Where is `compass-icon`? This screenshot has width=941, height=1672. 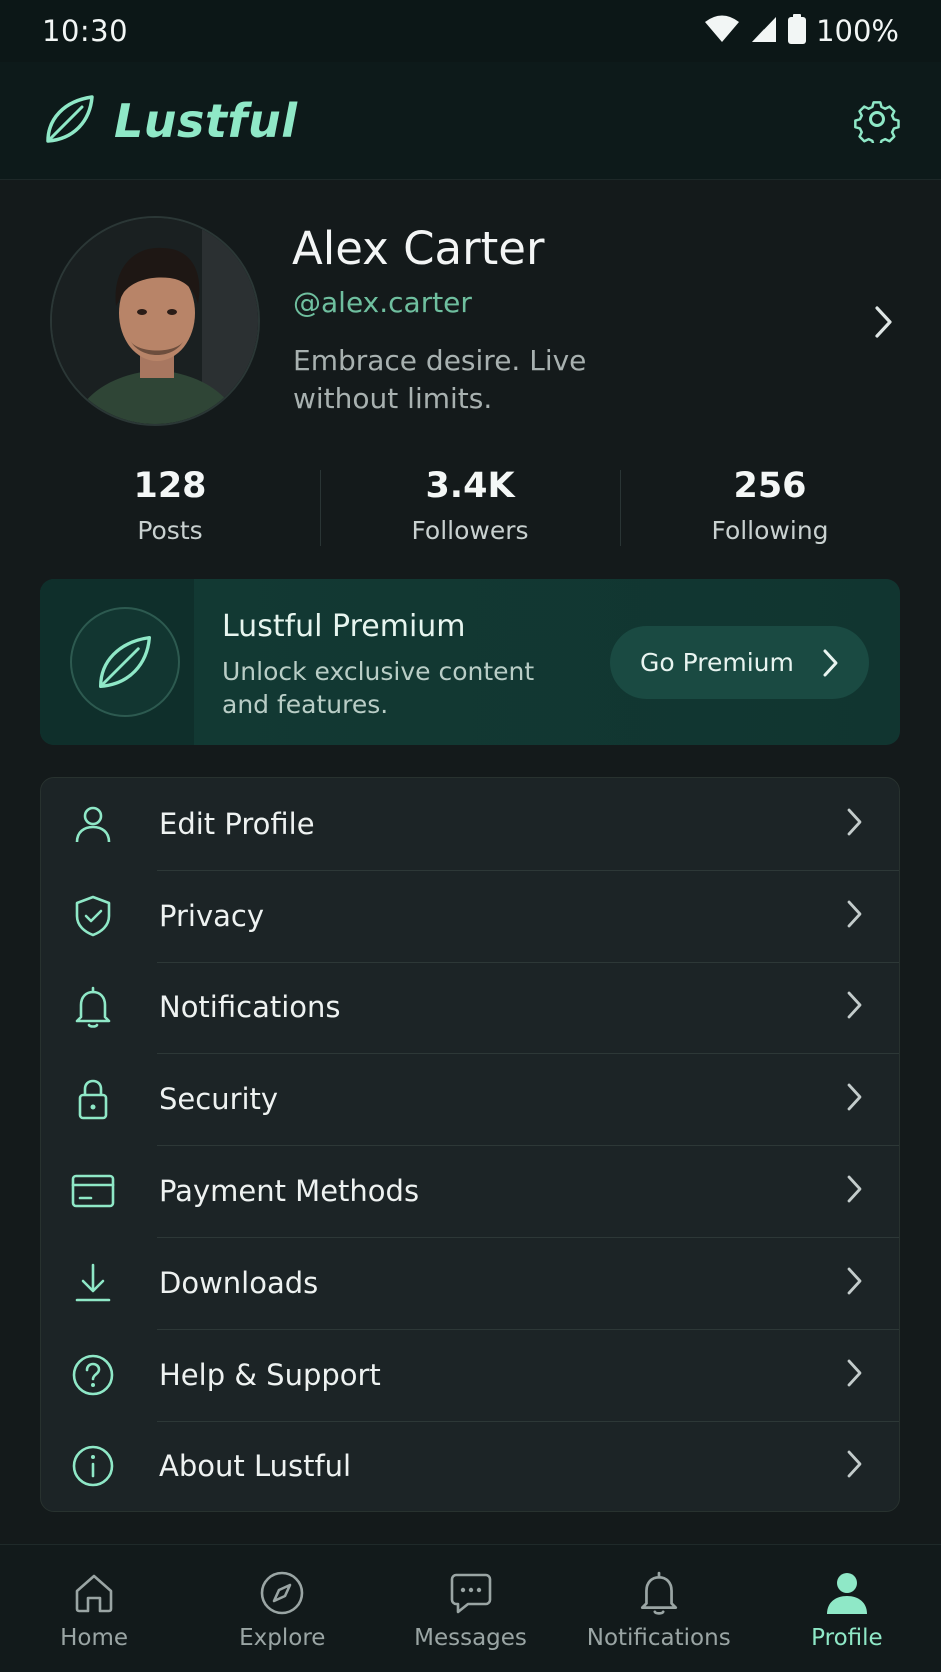 compass-icon is located at coordinates (282, 1593).